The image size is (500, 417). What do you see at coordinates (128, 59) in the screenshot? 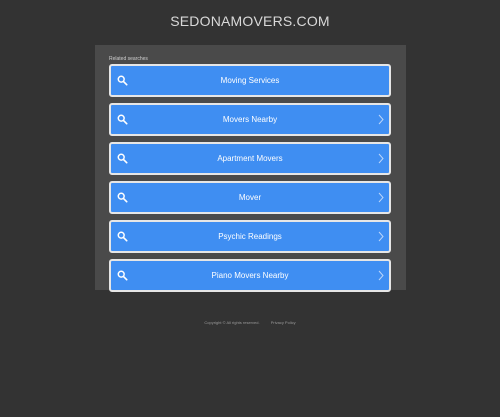
I see `related-searches-heading: Related searches` at bounding box center [128, 59].